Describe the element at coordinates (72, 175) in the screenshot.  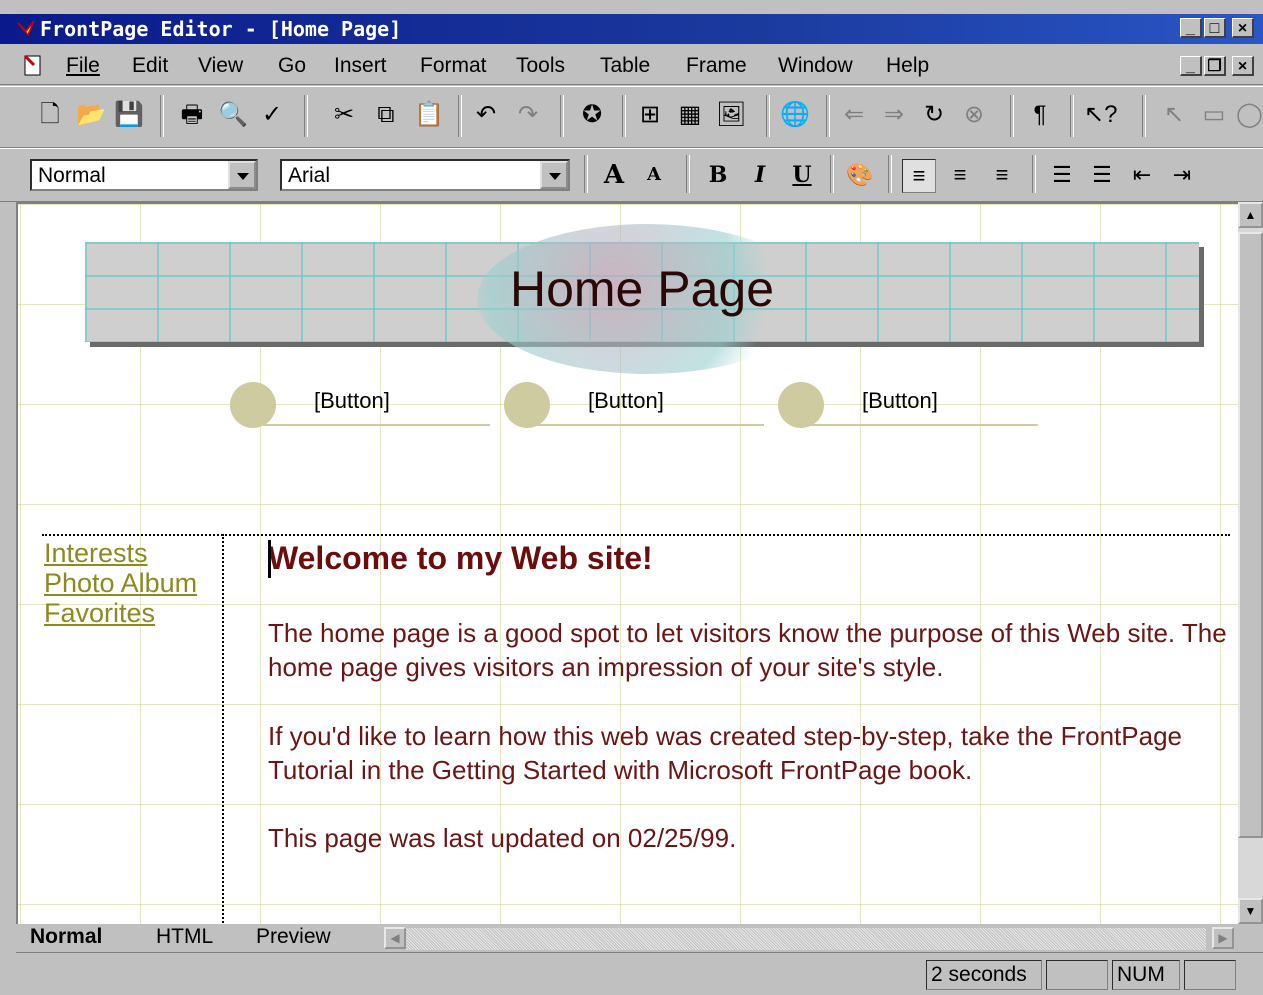
I see `style-select-value: Normal` at that location.